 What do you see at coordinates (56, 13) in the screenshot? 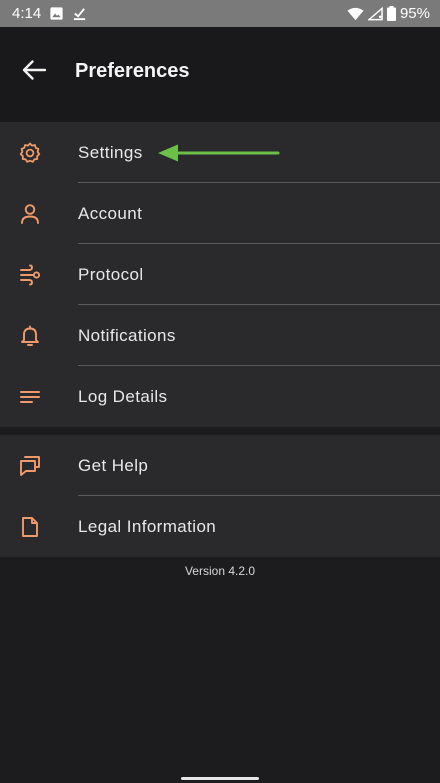
I see `image-icon` at bounding box center [56, 13].